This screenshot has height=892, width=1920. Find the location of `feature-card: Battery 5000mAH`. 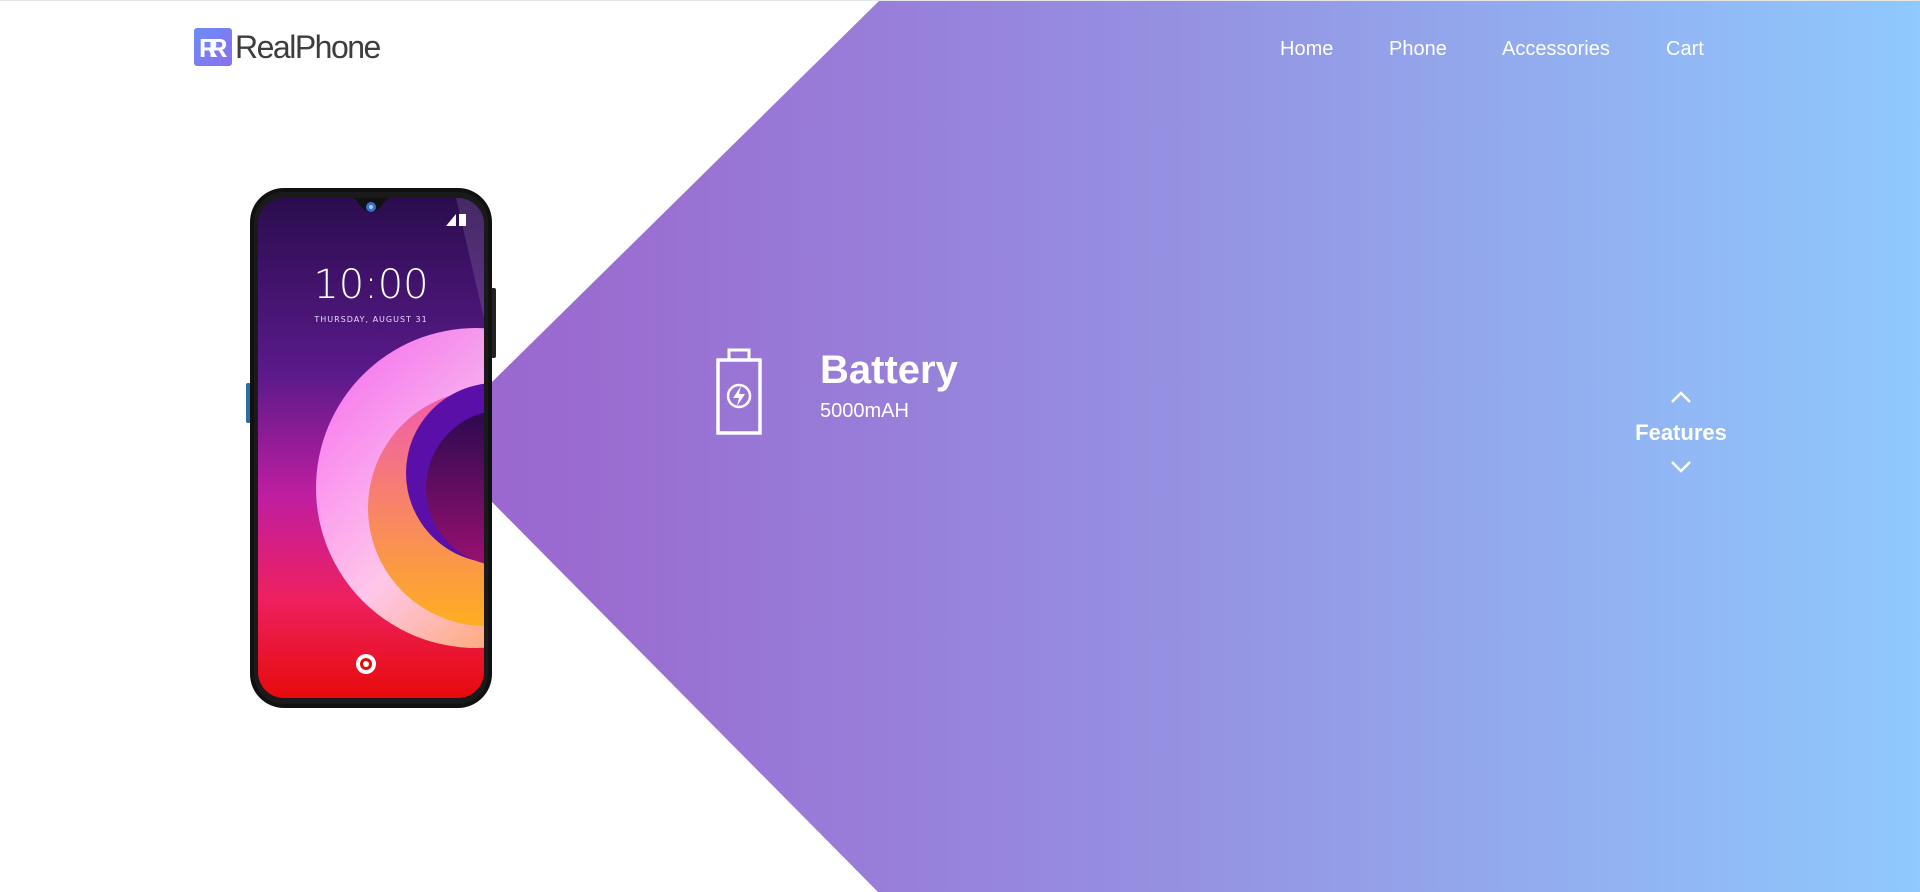

feature-card: Battery 5000mAH is located at coordinates (836, 392).